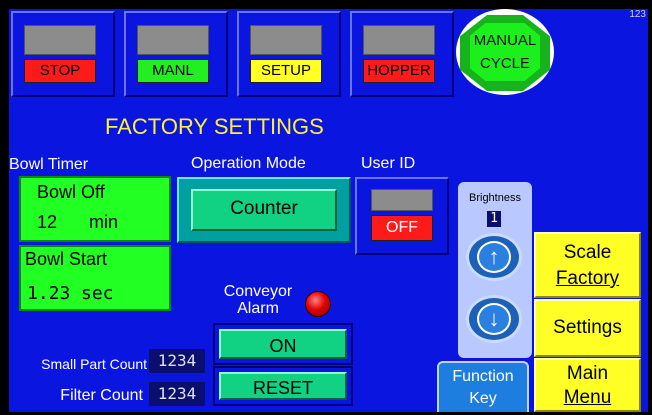  What do you see at coordinates (318, 304) in the screenshot?
I see `alarm-lamp-icon` at bounding box center [318, 304].